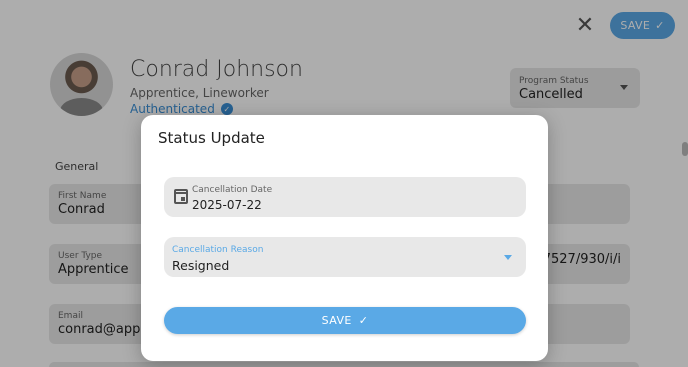 Image resolution: width=688 pixels, height=367 pixels. What do you see at coordinates (227, 205) in the screenshot?
I see `cancellation-date-value: 2025-07-22` at bounding box center [227, 205].